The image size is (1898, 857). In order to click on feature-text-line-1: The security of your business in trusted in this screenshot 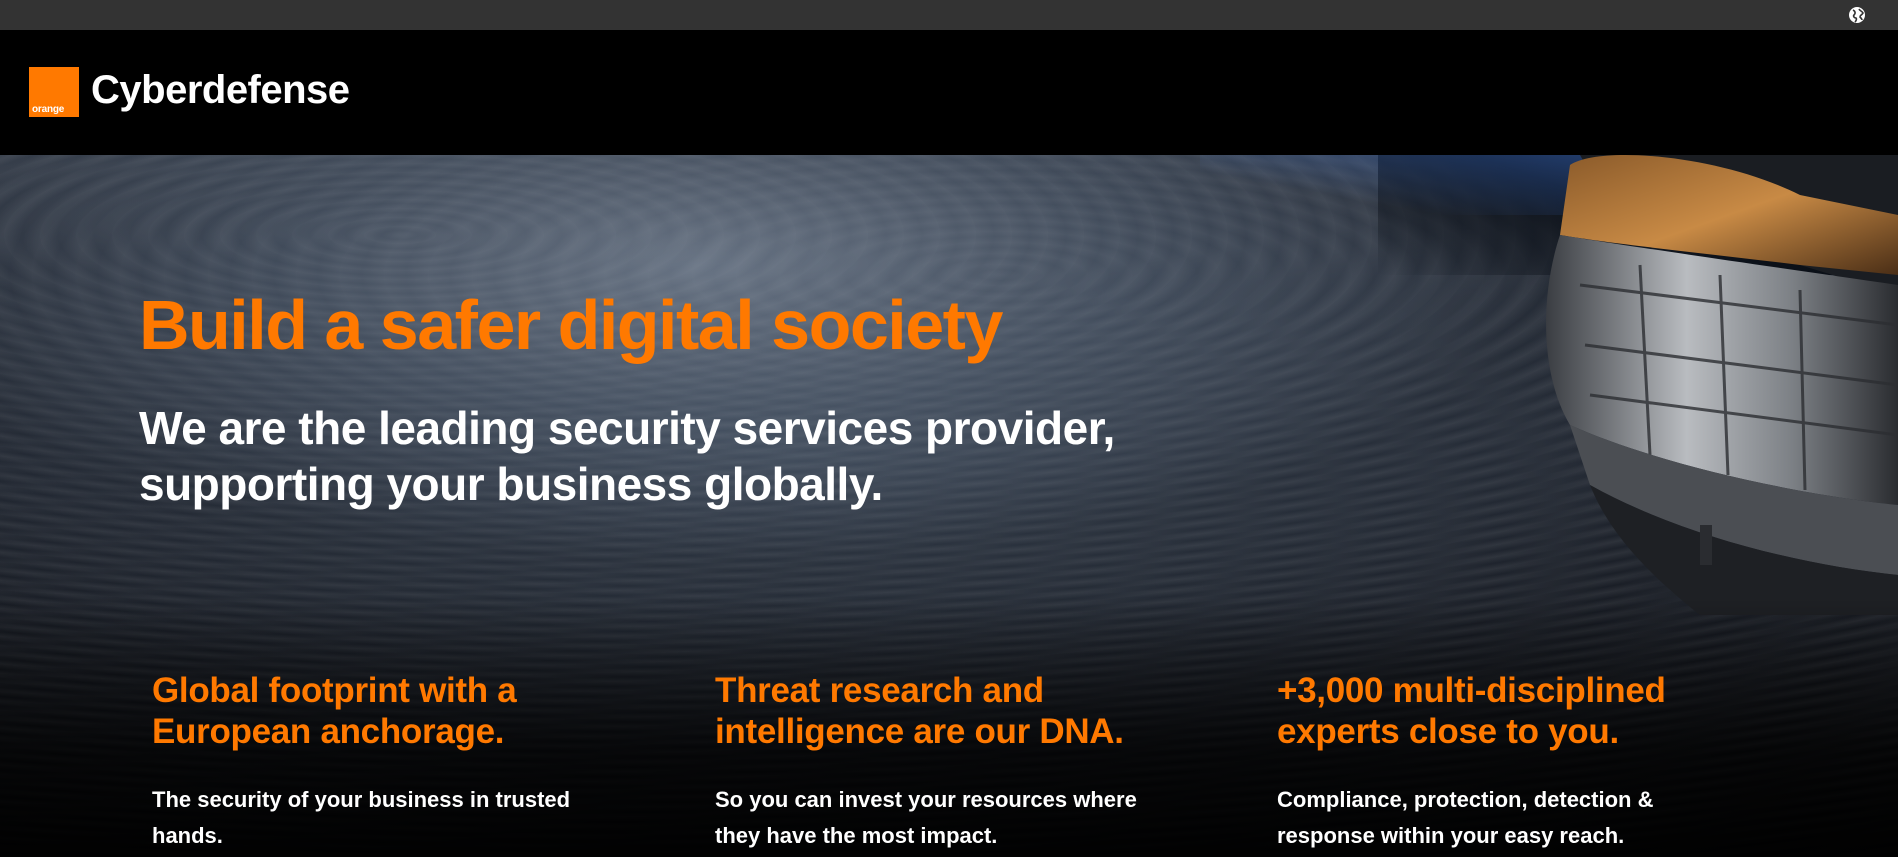, I will do `click(361, 799)`.